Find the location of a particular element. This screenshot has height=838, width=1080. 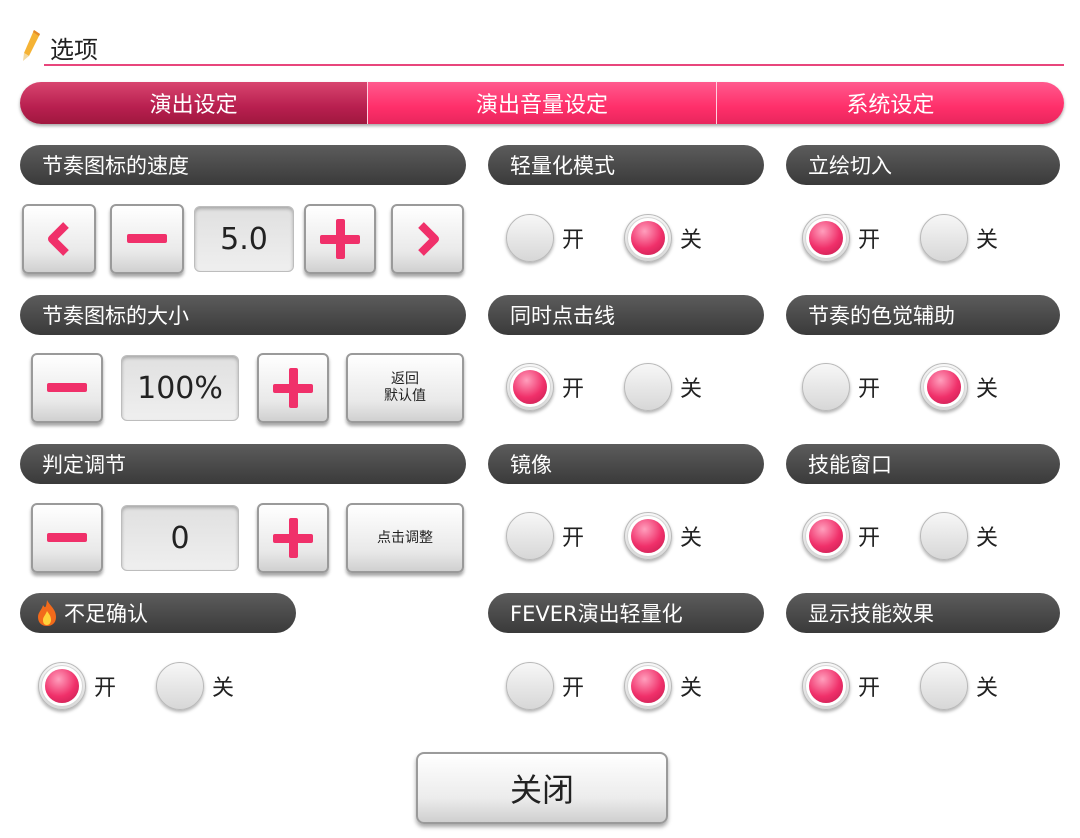

page-title: 选项 is located at coordinates (74, 50).